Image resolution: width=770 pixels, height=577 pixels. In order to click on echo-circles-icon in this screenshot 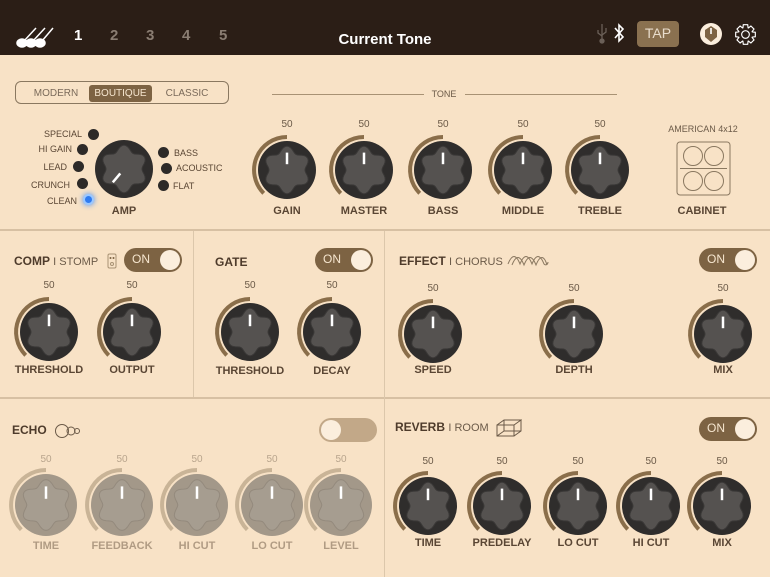, I will do `click(67, 431)`.